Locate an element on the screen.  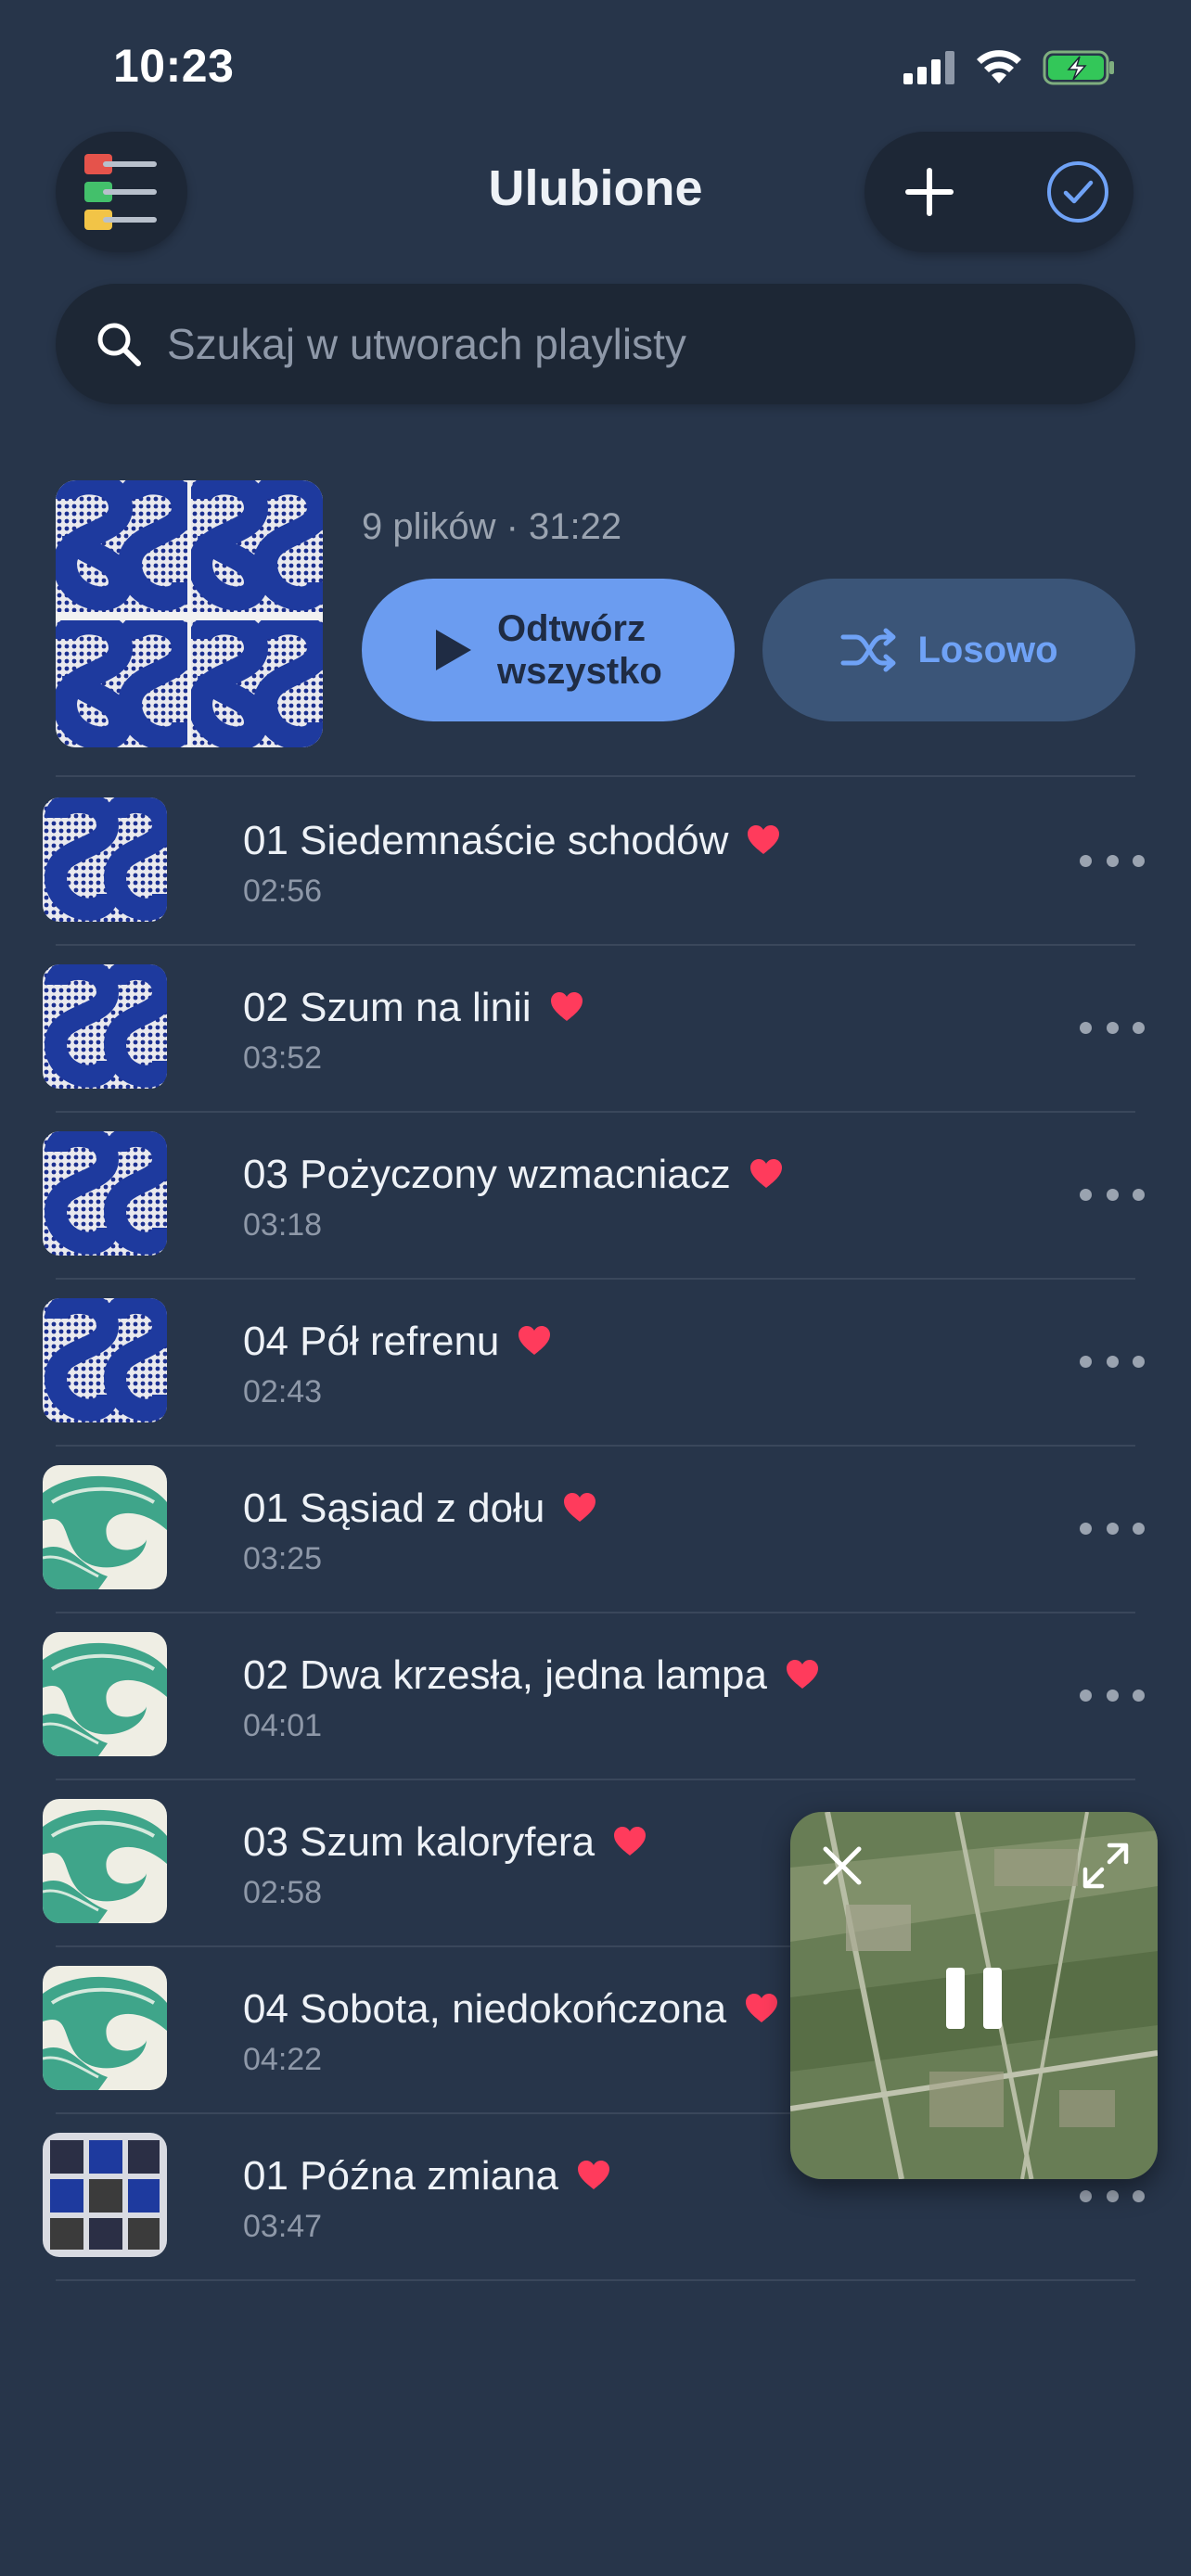
status-time: 10:23 is located at coordinates (174, 66).